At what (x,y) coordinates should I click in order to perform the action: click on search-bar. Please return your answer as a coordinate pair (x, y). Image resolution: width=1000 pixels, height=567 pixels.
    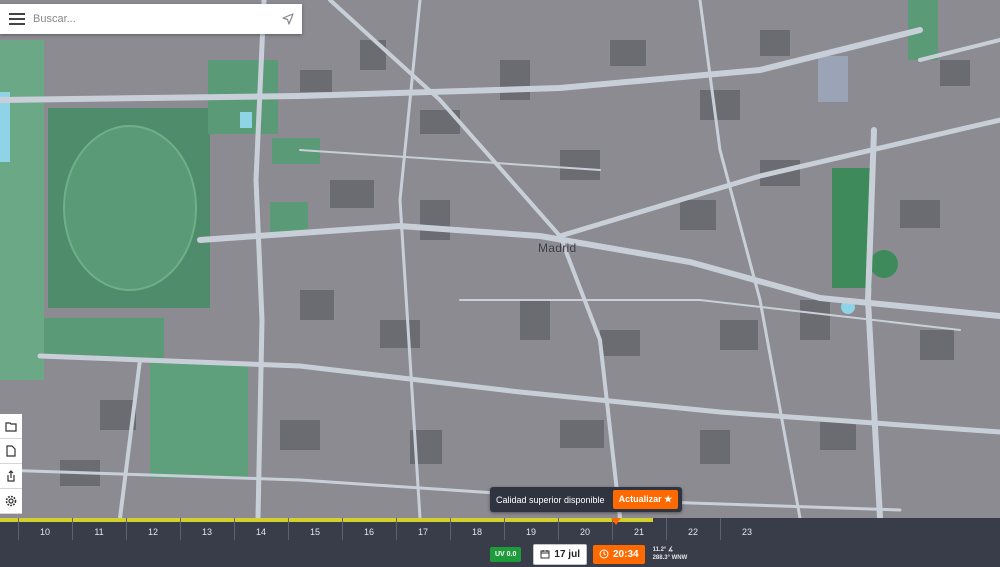
    Looking at the image, I should click on (151, 19).